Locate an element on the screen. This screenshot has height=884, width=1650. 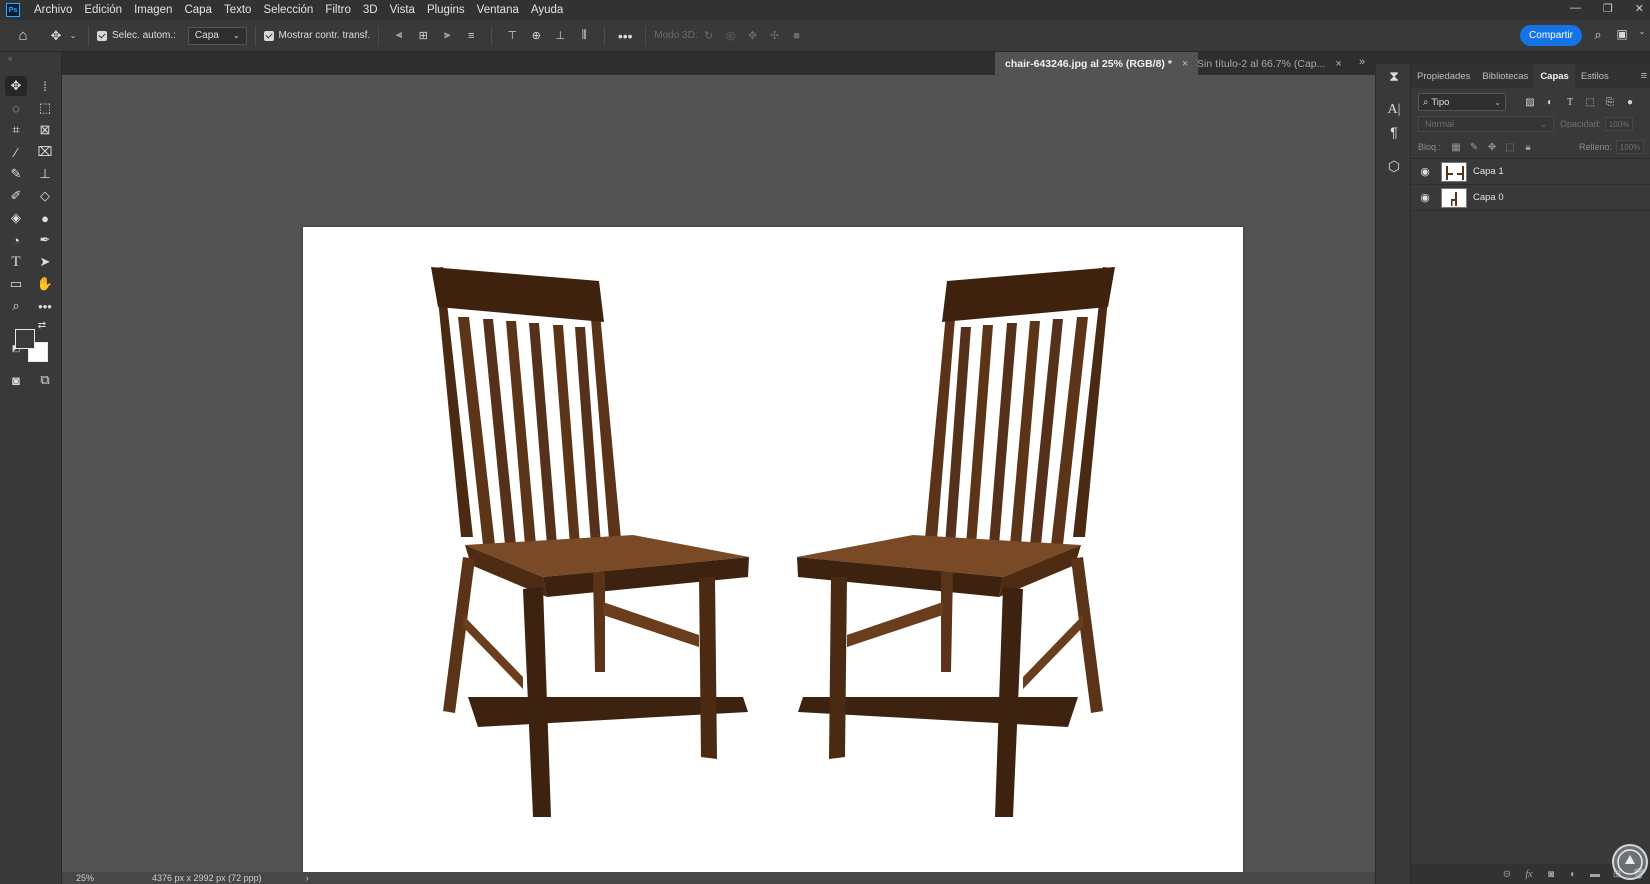
menu-filtro: Filtro is located at coordinates (338, 10).